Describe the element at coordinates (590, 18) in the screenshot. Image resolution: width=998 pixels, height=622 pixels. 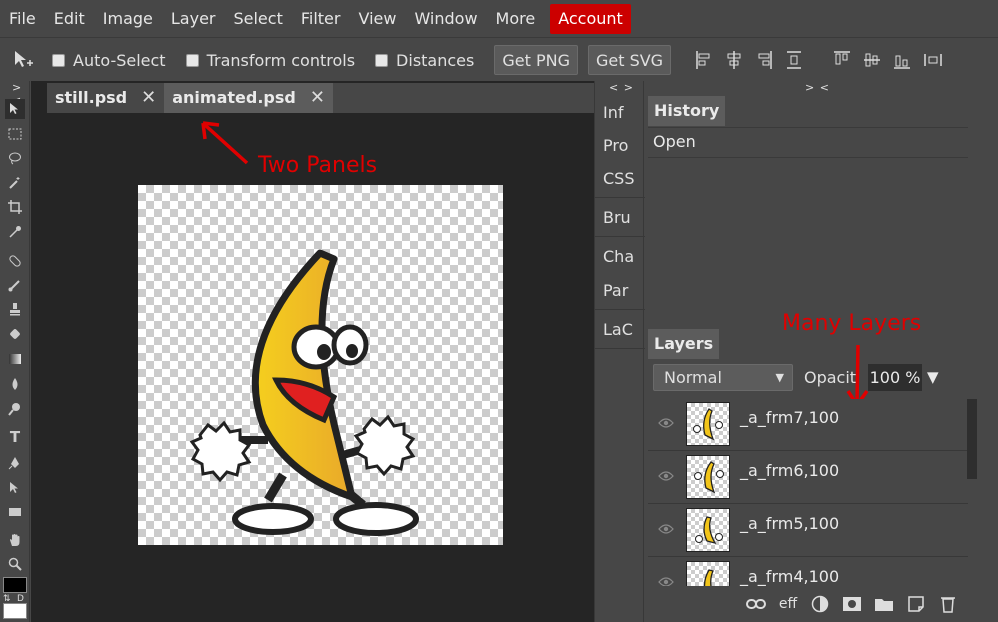
I see `account-button: Account` at that location.